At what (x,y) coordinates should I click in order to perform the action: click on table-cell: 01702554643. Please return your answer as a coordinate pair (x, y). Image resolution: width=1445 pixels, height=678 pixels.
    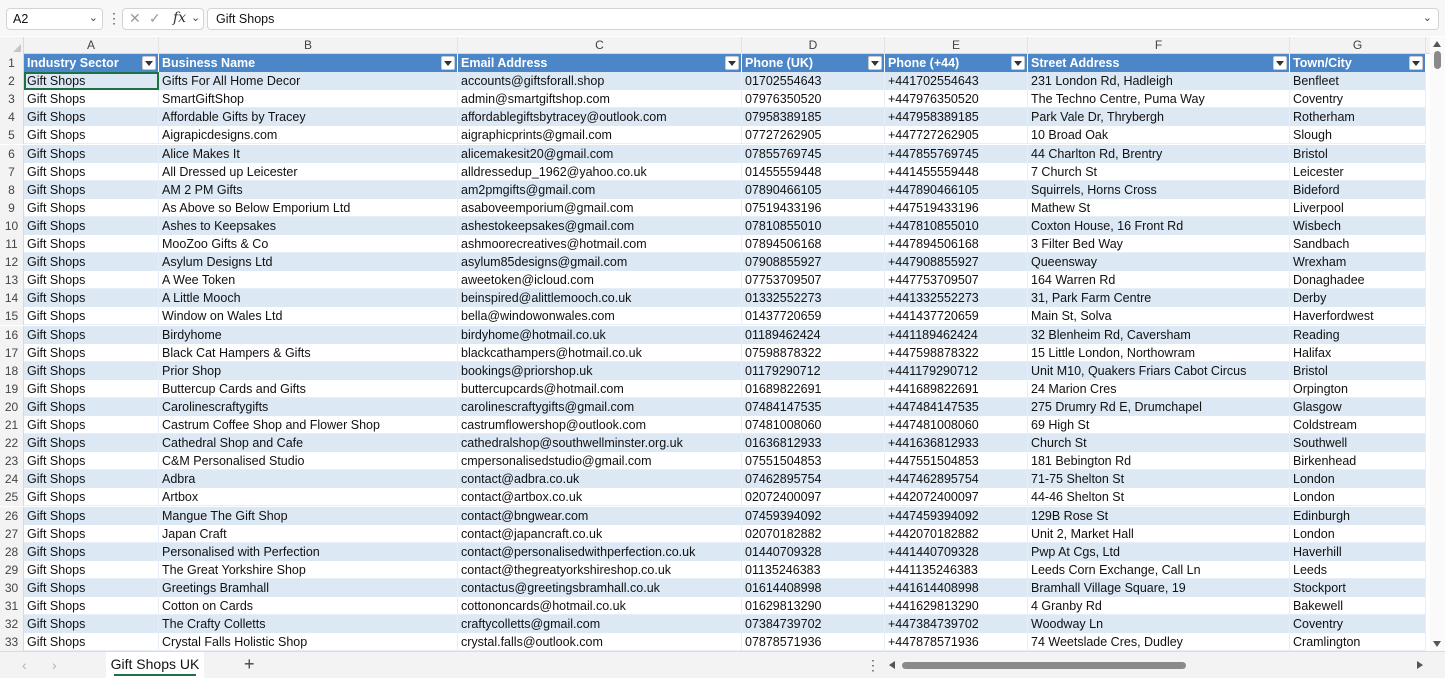
    Looking at the image, I should click on (813, 81).